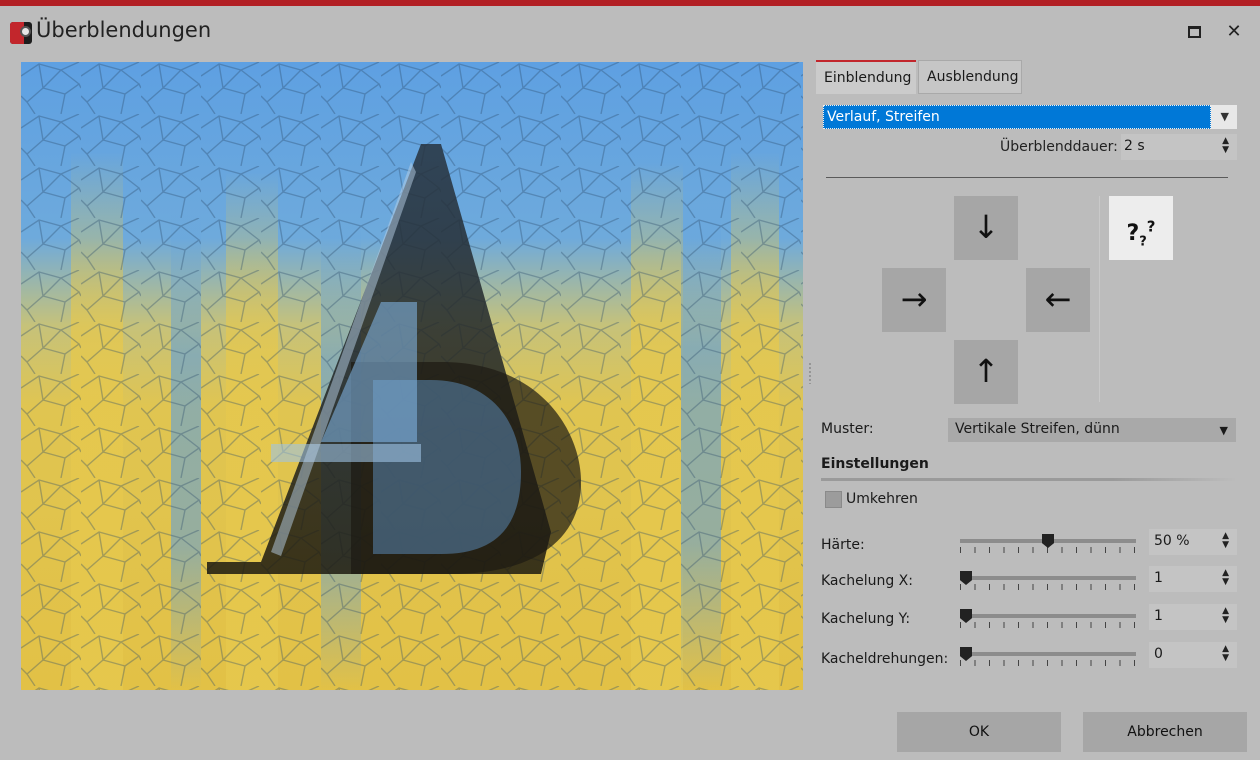  Describe the element at coordinates (866, 77) in the screenshot. I see `tab-einblendung: Einblendung` at that location.